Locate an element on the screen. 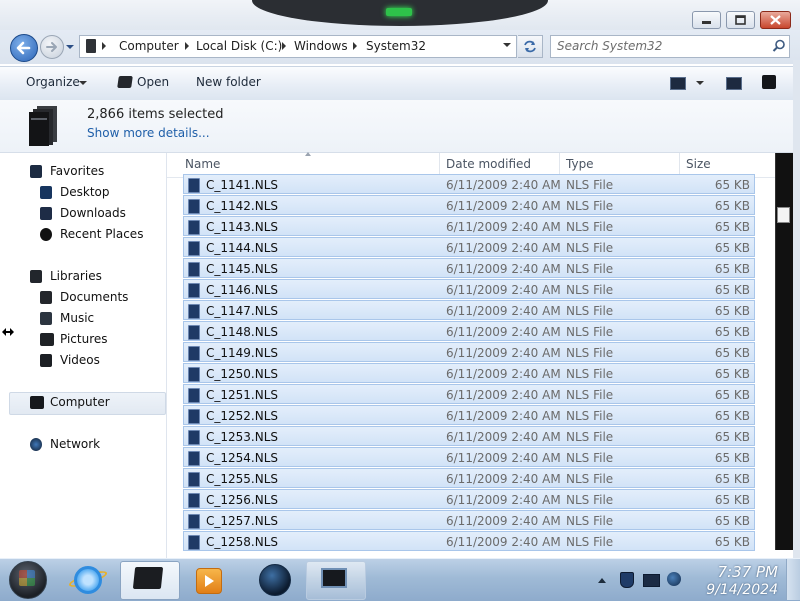 Image resolution: width=800 pixels, height=601 pixels. volume-icon is located at coordinates (674, 579).